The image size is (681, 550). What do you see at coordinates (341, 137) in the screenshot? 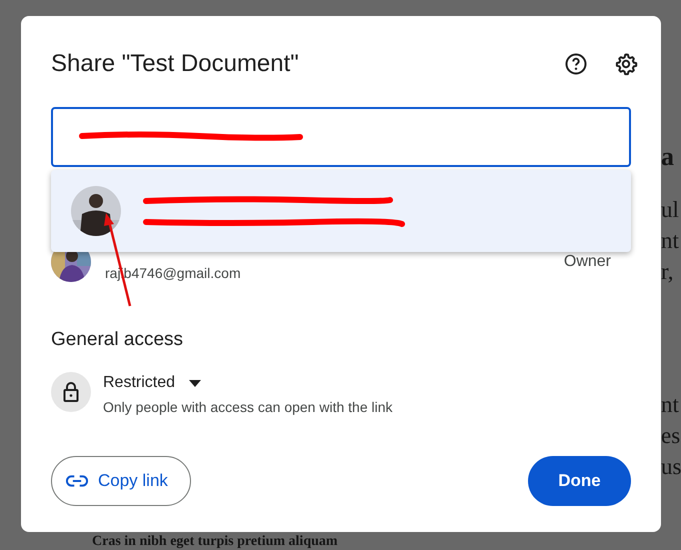
I see `recipient-field` at bounding box center [341, 137].